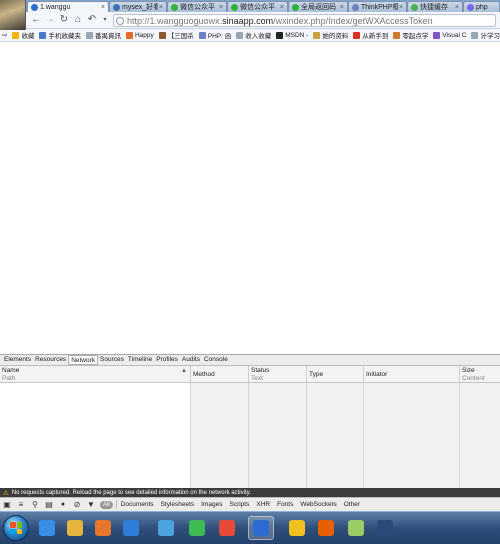 This screenshot has height=544, width=500. Describe the element at coordinates (197, 528) in the screenshot. I see `browser-360-icon` at that location.